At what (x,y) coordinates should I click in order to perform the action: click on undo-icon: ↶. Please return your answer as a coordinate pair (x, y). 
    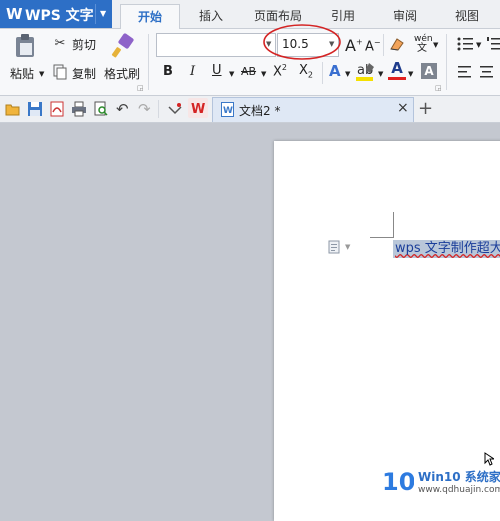
    Looking at the image, I should click on (122, 109).